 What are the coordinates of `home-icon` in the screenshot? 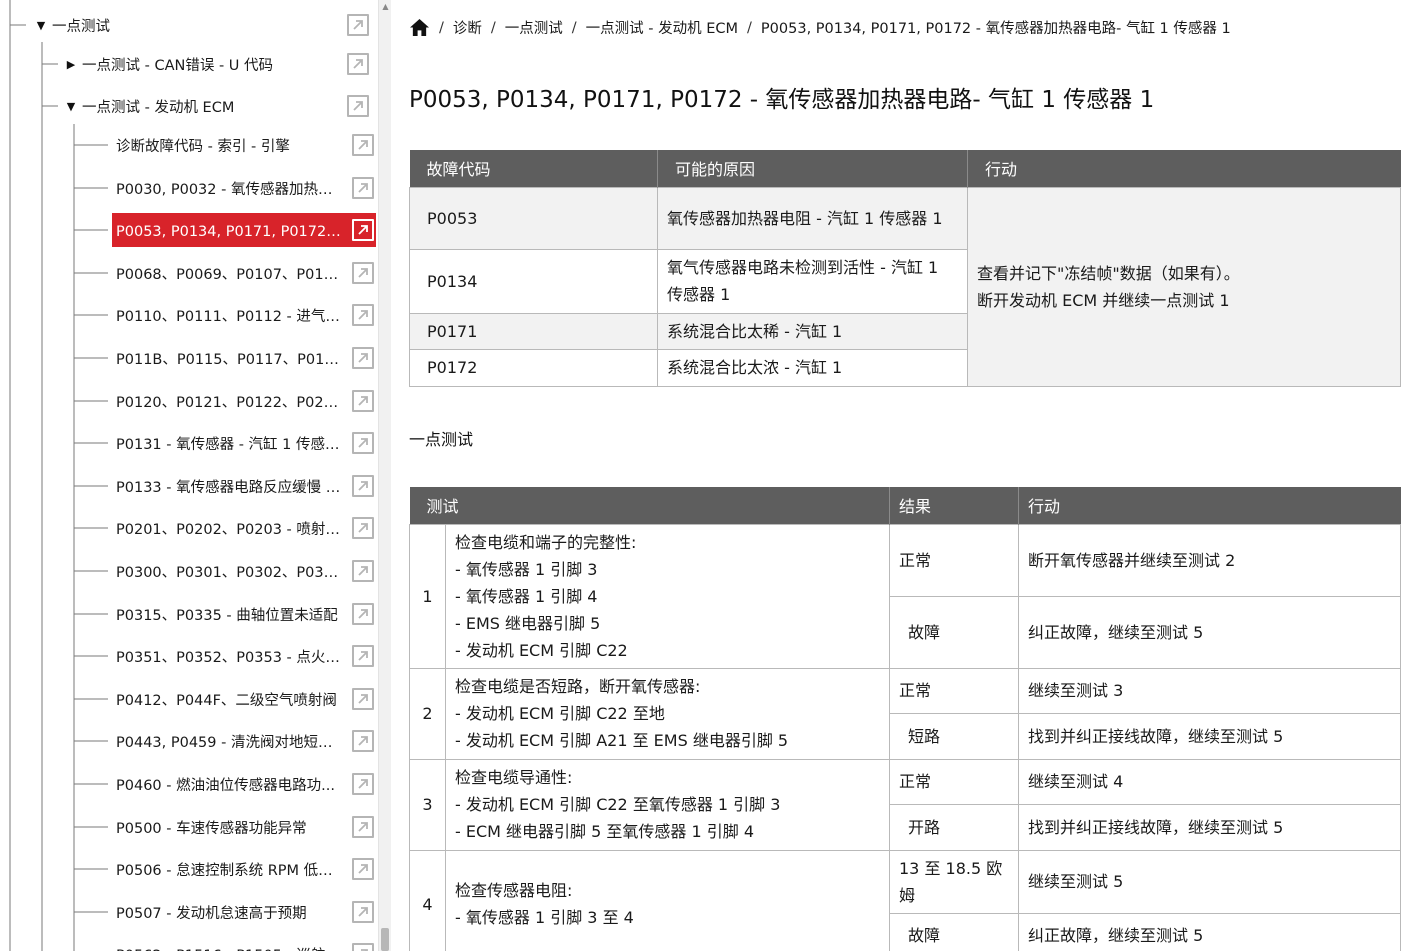 It's located at (419, 27).